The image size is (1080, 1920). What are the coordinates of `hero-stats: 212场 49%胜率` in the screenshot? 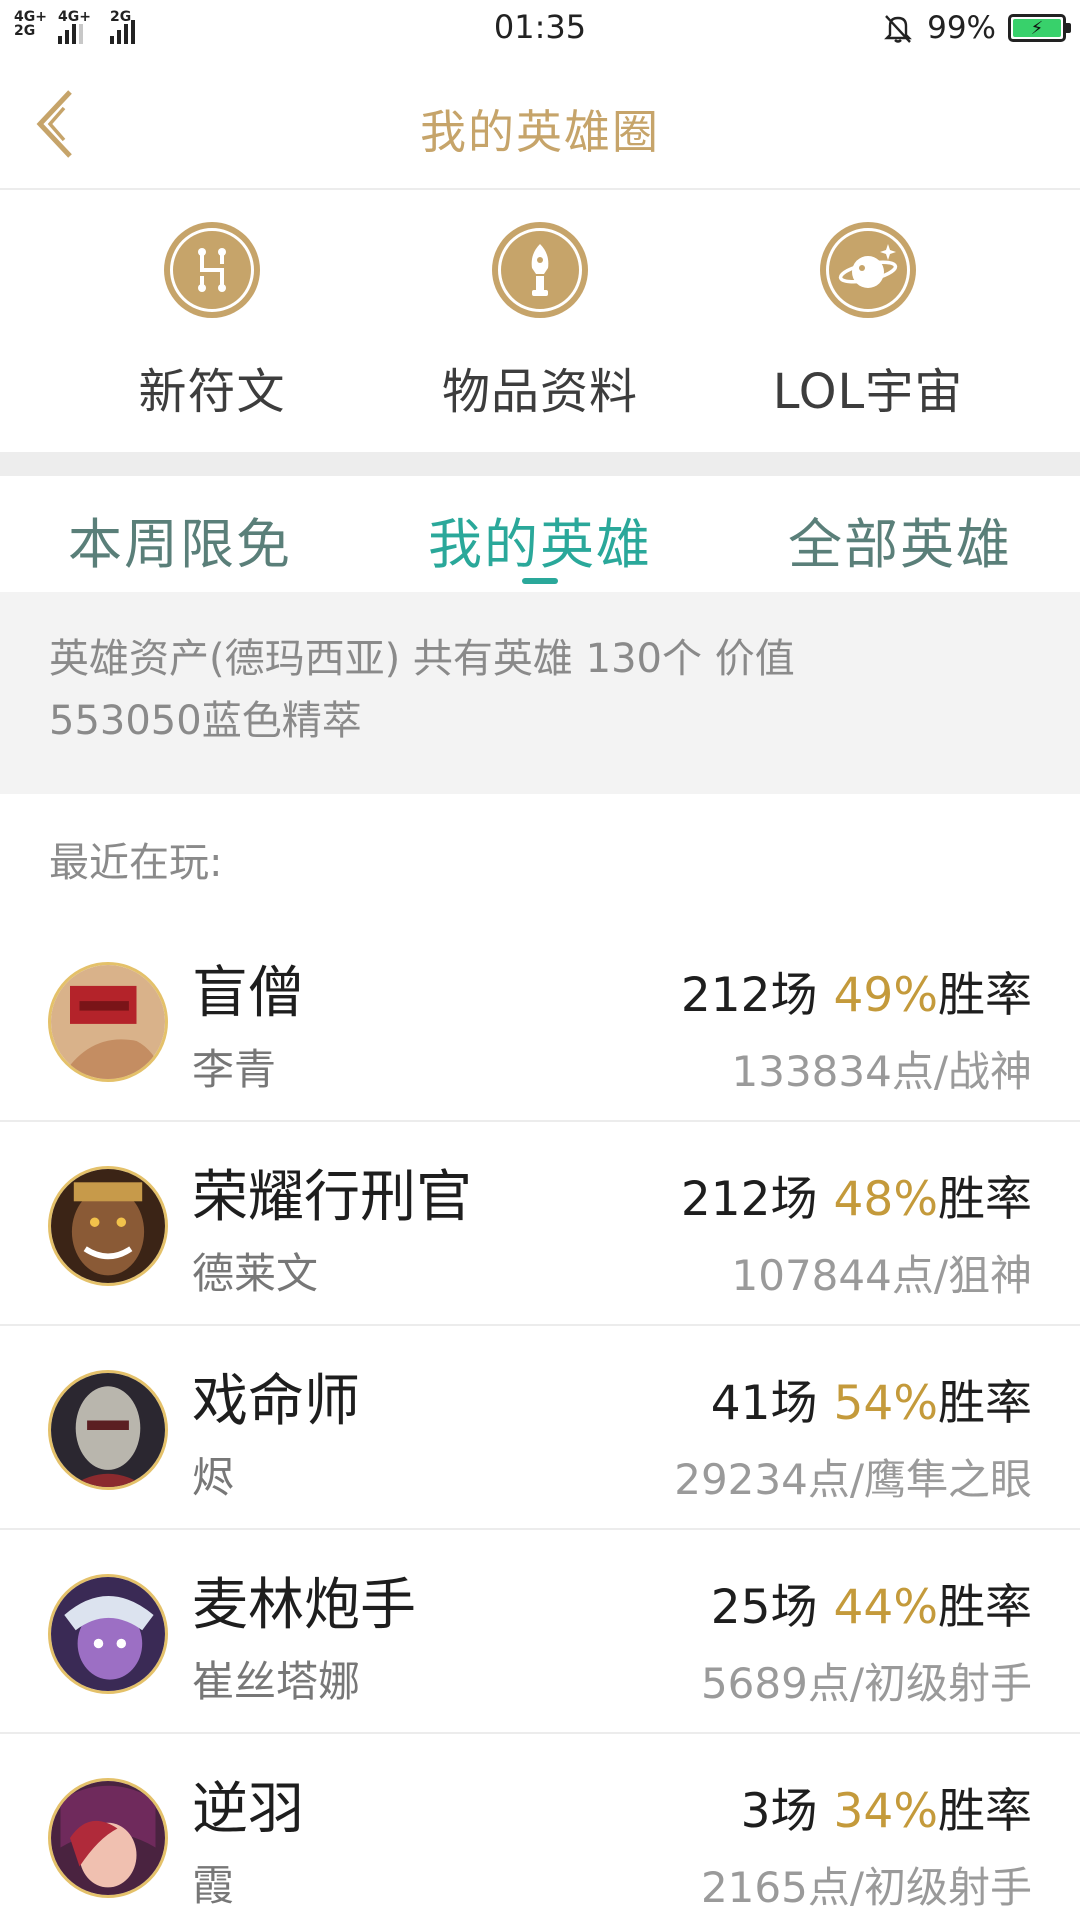 It's located at (856, 990).